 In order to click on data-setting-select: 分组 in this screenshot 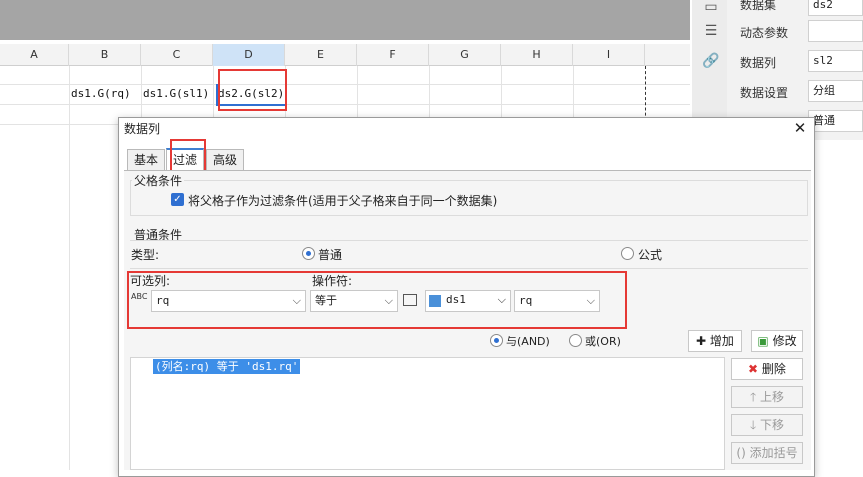, I will do `click(835, 91)`.